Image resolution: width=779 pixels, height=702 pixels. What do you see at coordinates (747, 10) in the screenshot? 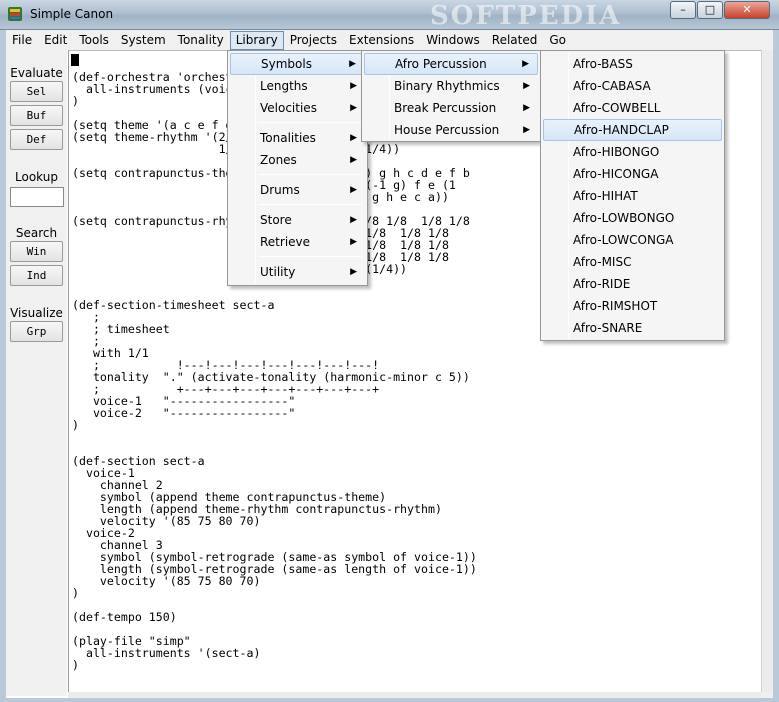
I see `close-button: ✕` at bounding box center [747, 10].